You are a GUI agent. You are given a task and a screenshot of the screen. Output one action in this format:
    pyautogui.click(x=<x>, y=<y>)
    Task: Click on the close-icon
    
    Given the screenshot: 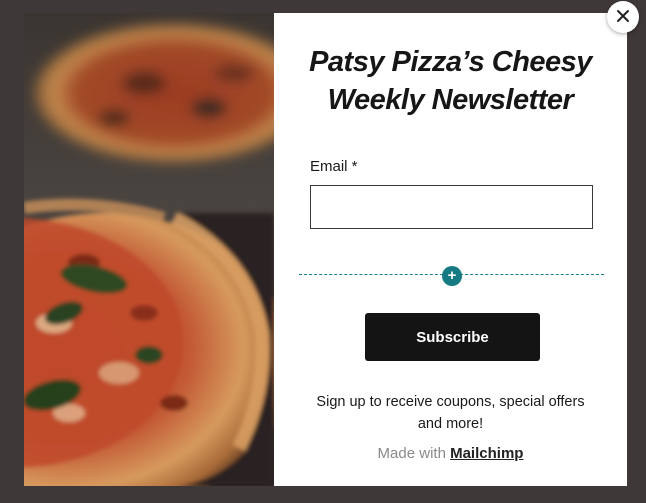 What is the action you would take?
    pyautogui.click(x=623, y=17)
    